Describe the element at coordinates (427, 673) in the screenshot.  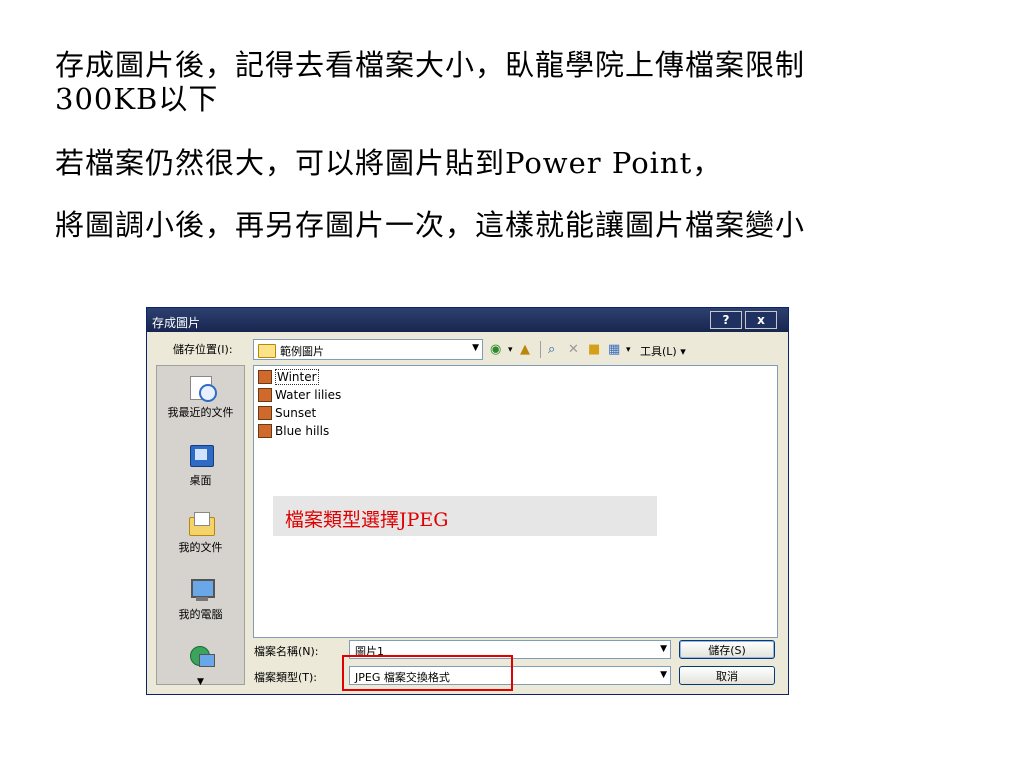
I see `file-type-highlight-box` at that location.